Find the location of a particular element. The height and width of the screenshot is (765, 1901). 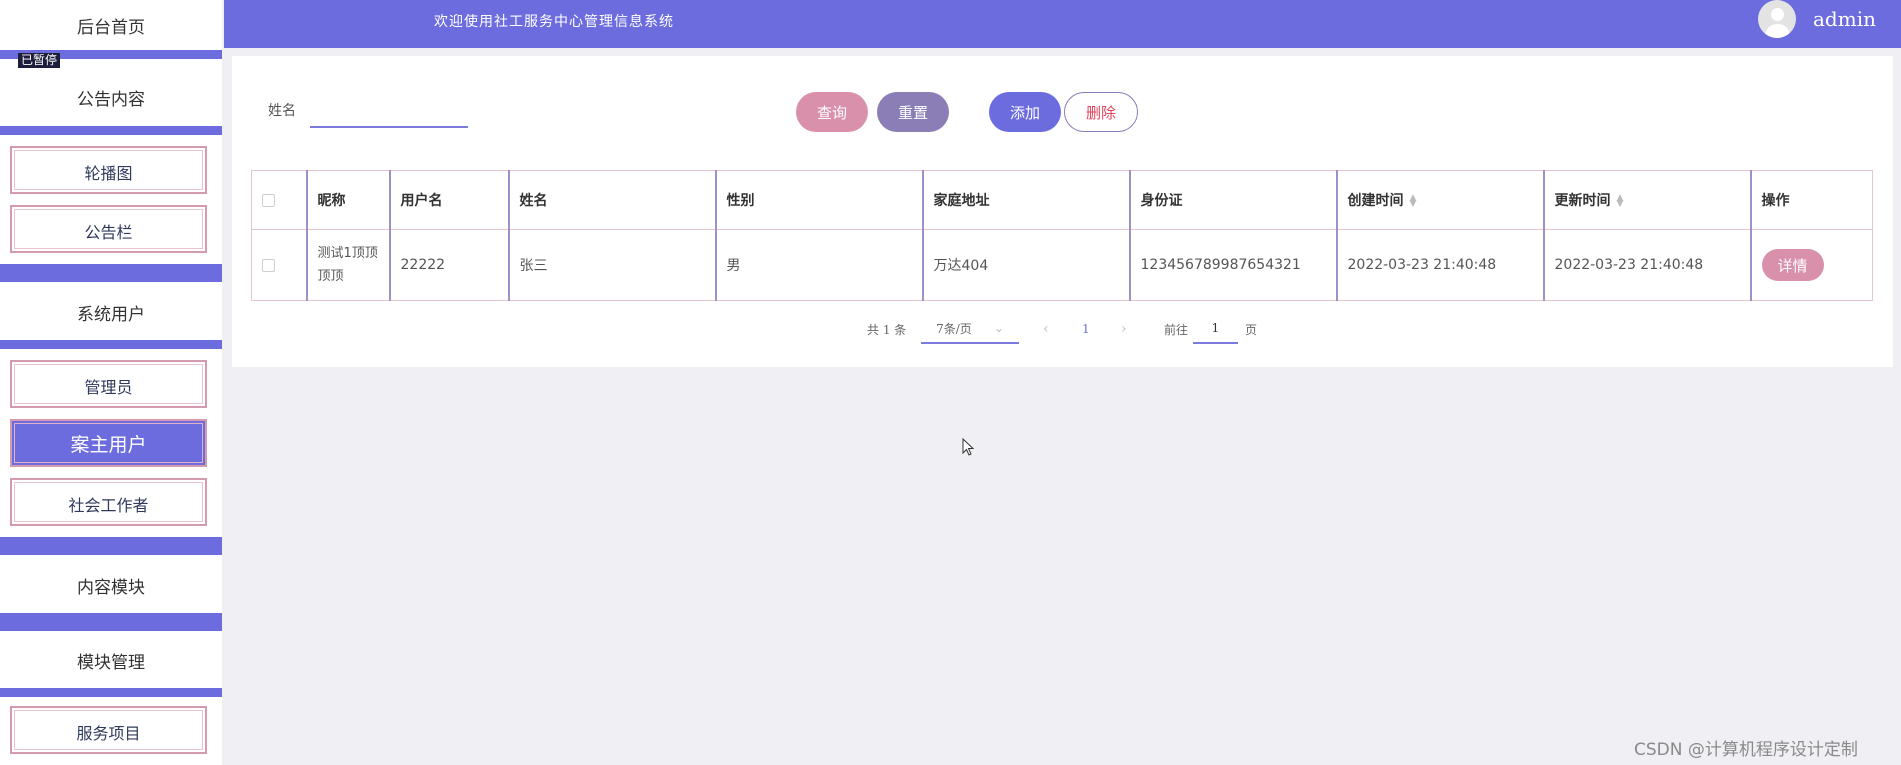

page-size-value: 7条/页 is located at coordinates (954, 328).